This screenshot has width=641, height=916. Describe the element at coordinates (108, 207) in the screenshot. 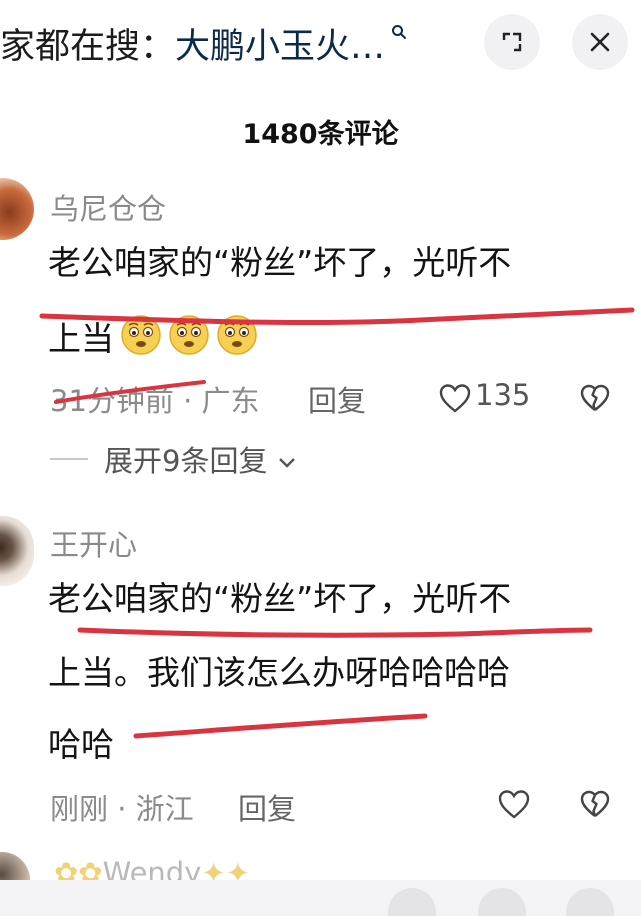

I see `comment-username: 乌尼仓仓` at that location.